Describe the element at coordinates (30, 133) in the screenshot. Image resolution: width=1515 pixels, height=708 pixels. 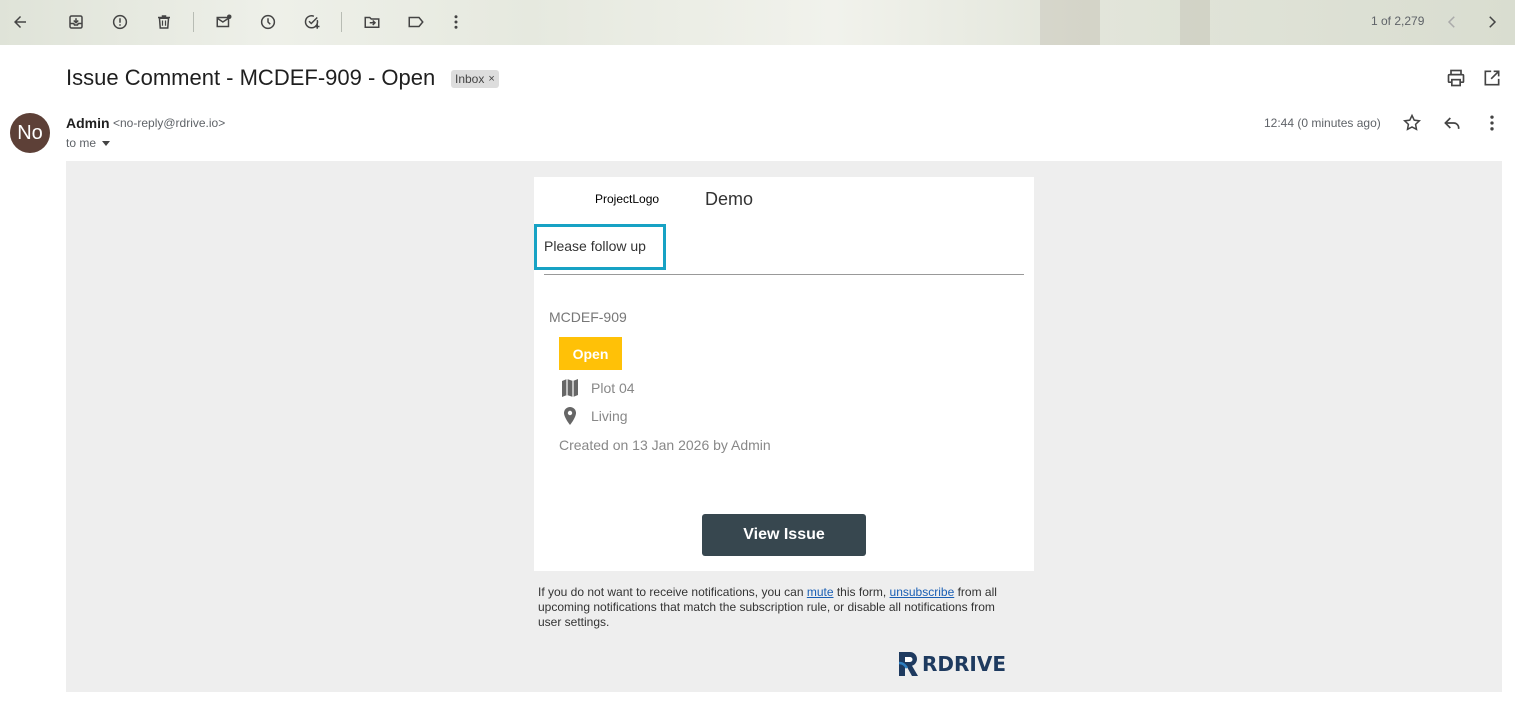
I see `avatar: No` at that location.